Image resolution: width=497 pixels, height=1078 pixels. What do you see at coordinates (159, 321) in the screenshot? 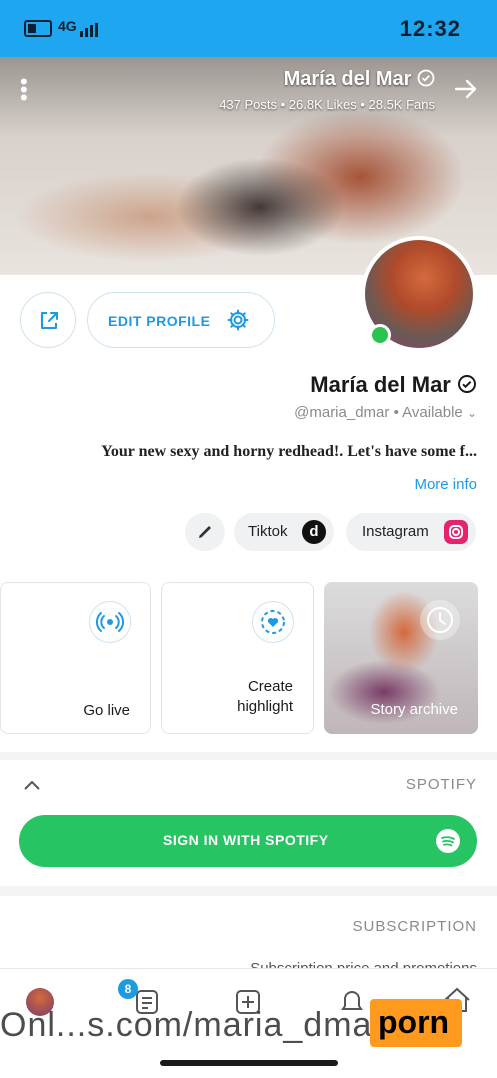
I see `edit-profile-label: EDIT PROFILE` at bounding box center [159, 321].